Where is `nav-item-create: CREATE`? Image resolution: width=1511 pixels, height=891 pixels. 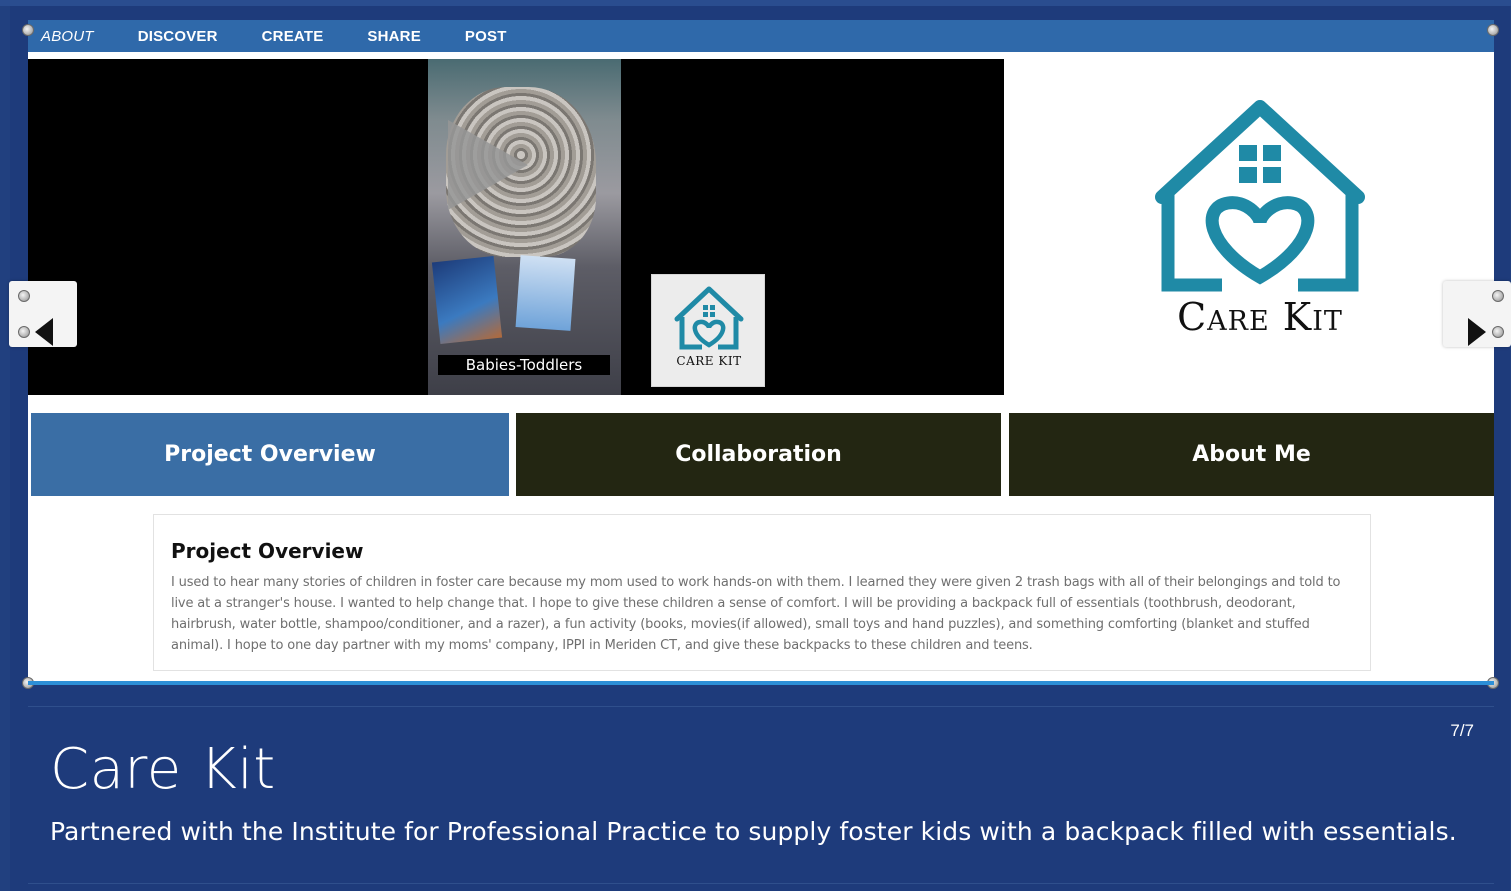
nav-item-create: CREATE is located at coordinates (293, 36).